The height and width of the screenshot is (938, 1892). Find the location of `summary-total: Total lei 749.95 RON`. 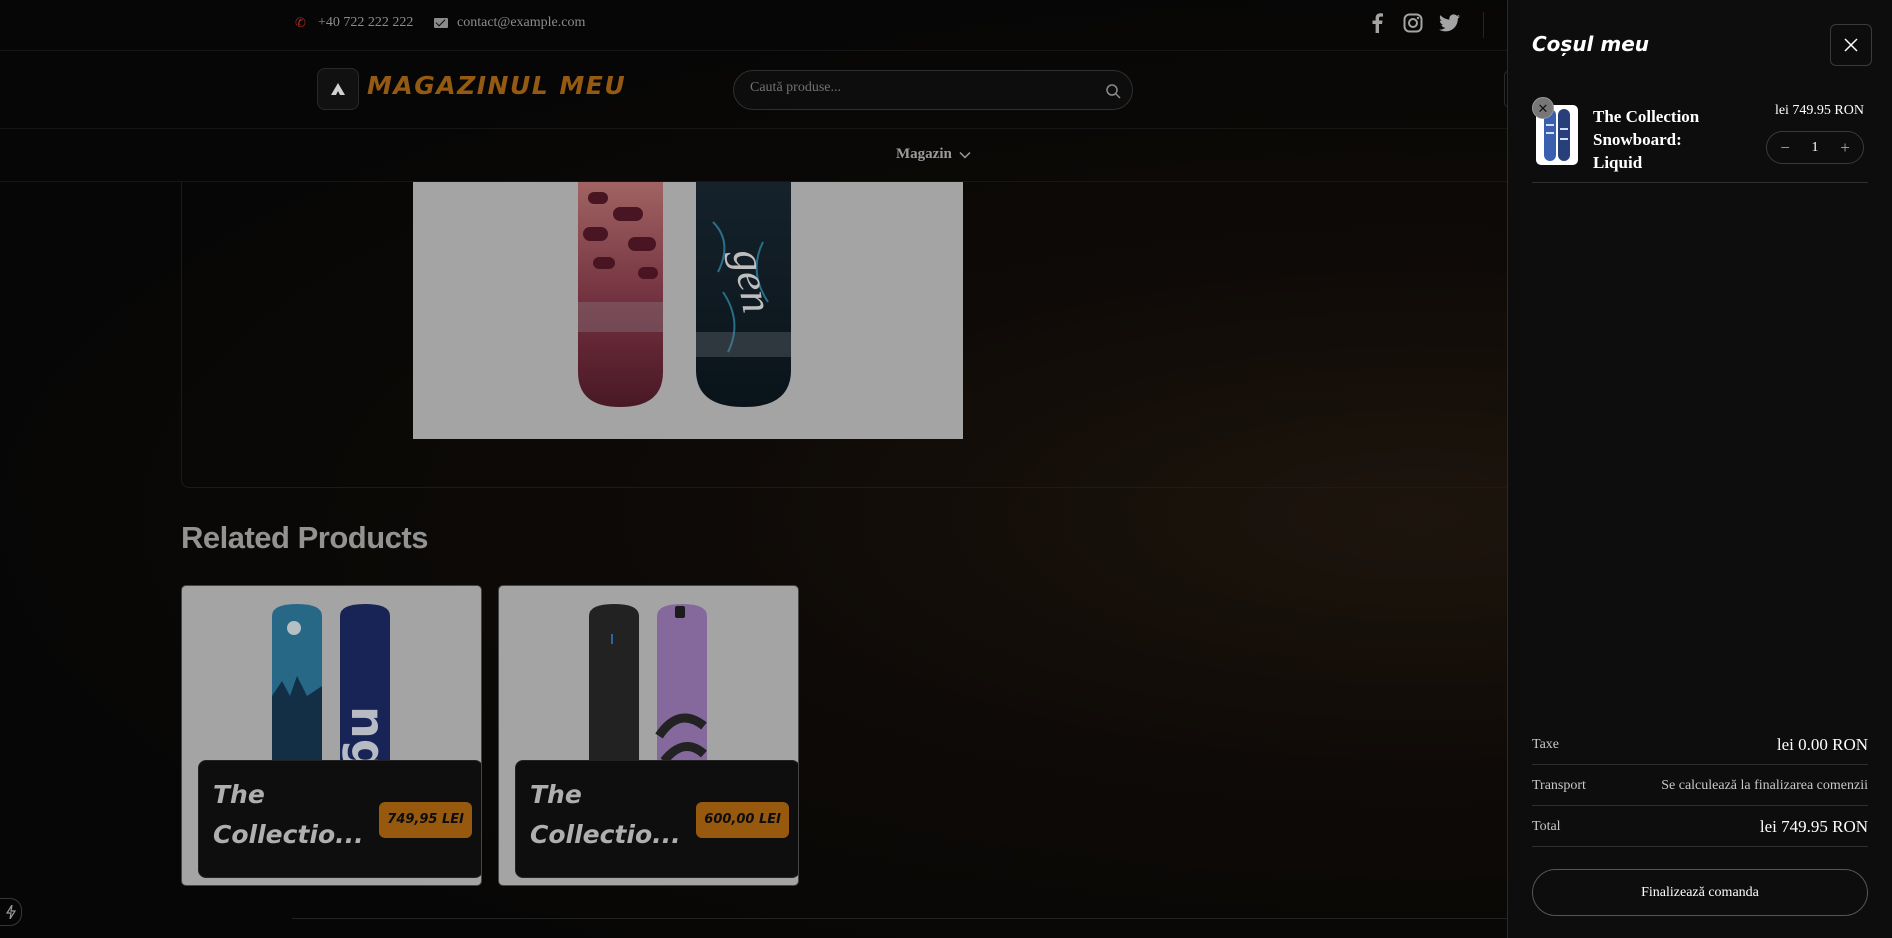

summary-total: Total lei 749.95 RON is located at coordinates (1700, 832).